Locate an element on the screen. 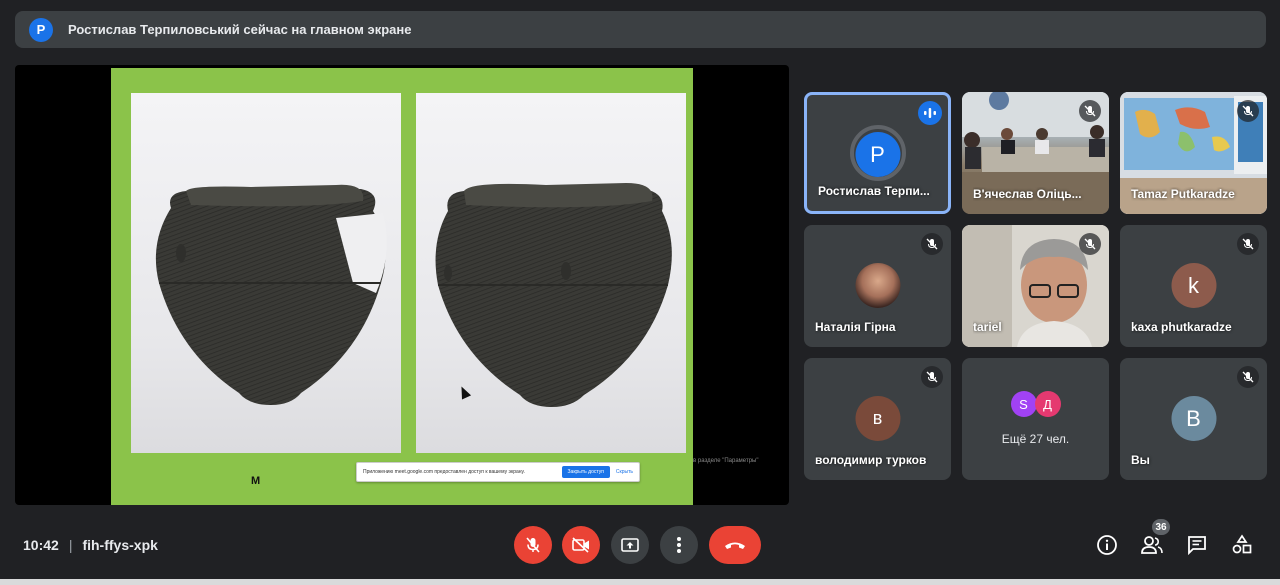  speaking-indicator-icon is located at coordinates (930, 113).